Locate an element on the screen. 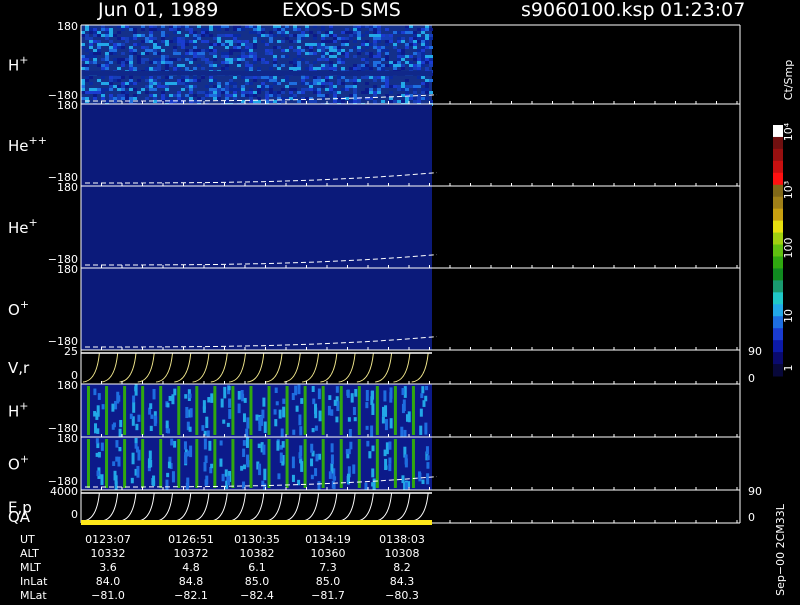 This screenshot has height=605, width=800. y-tick-top: 180 is located at coordinates (67, 438).